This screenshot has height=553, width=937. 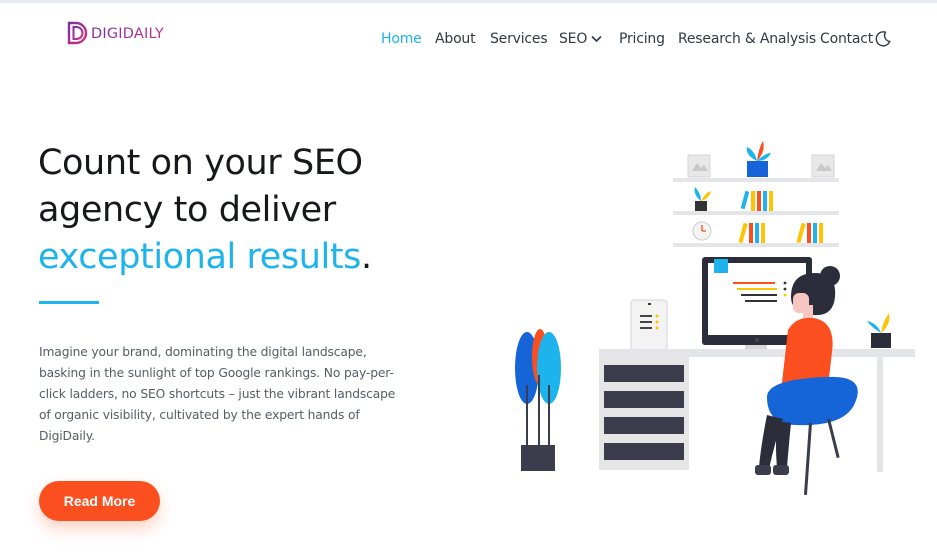 I want to click on site-logo: DIGIDAILY, so click(x=115, y=34).